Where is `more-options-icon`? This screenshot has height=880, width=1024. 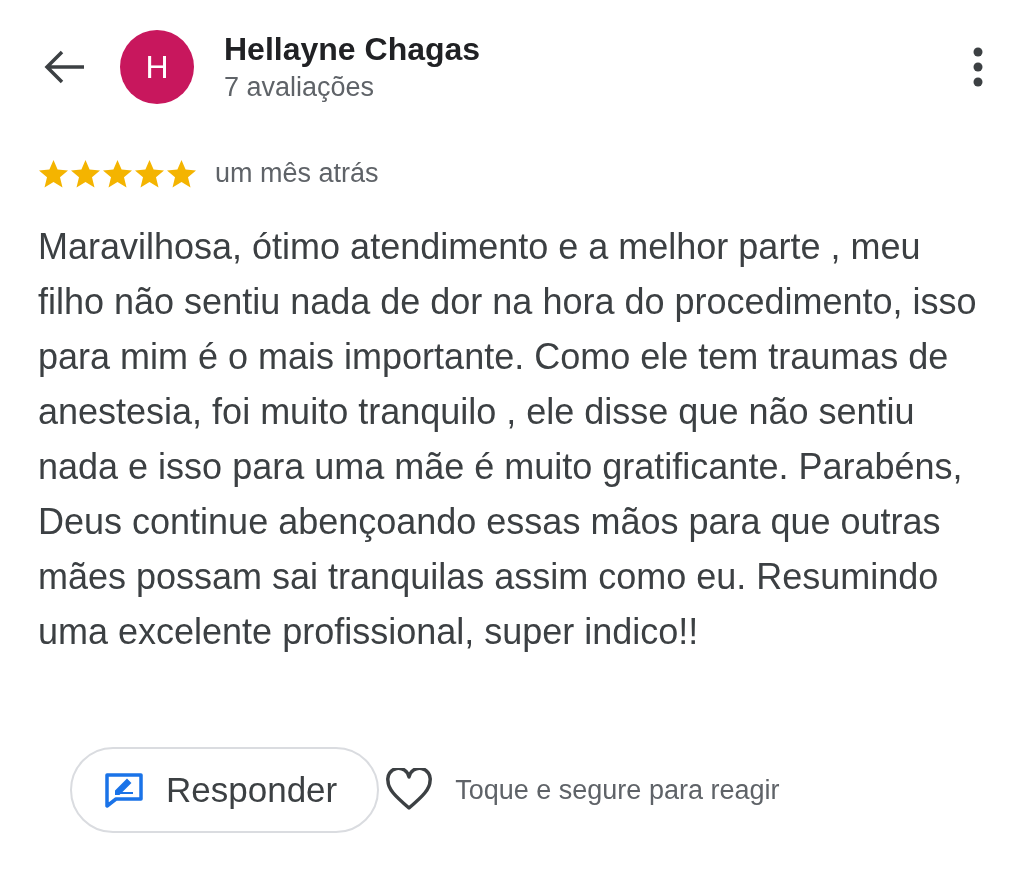 more-options-icon is located at coordinates (978, 67).